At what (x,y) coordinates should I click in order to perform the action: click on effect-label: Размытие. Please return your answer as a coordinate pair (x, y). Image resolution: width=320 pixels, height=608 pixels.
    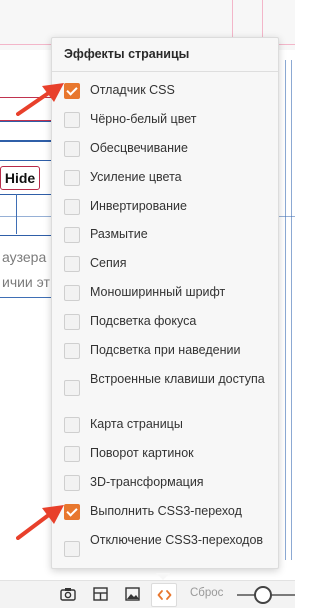
    Looking at the image, I should click on (119, 234).